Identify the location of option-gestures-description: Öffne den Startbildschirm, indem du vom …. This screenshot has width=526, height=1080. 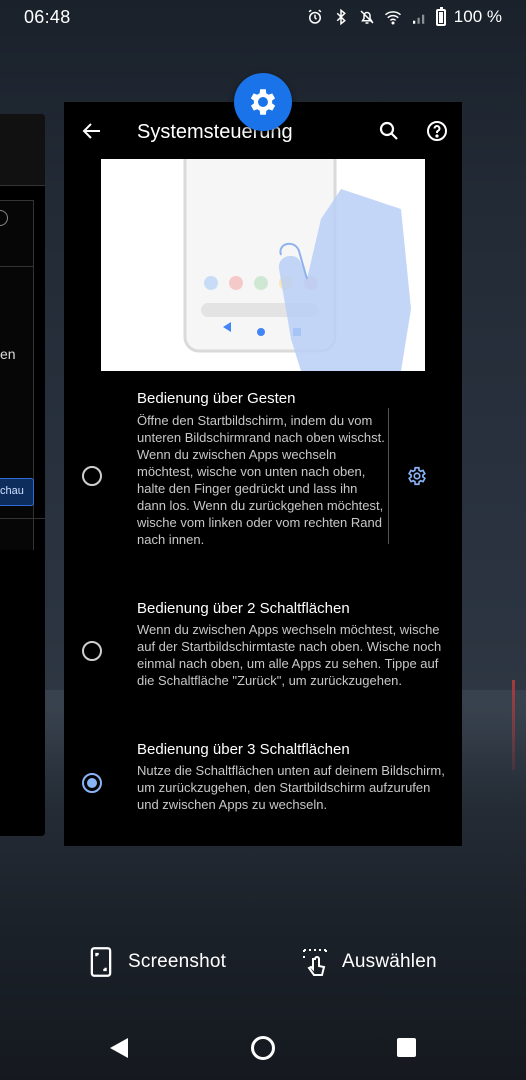
(261, 480).